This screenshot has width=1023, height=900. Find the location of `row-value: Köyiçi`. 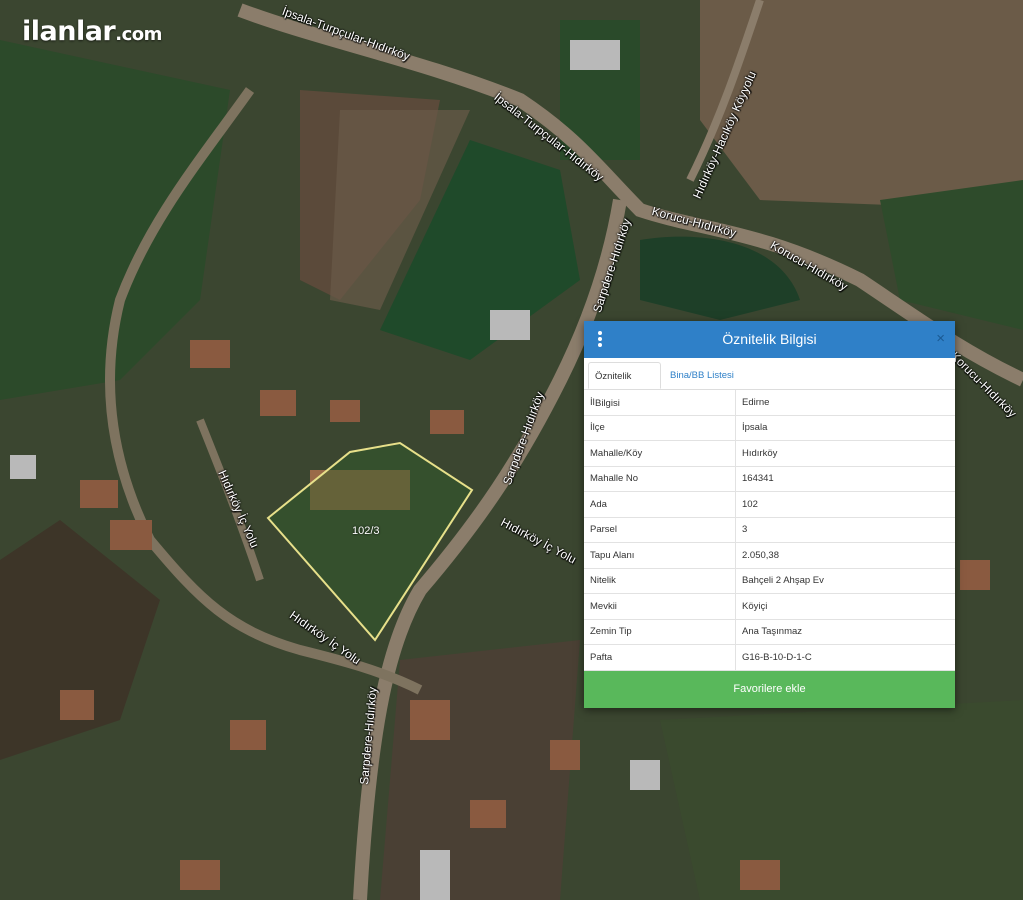

row-value: Köyiçi is located at coordinates (845, 606).